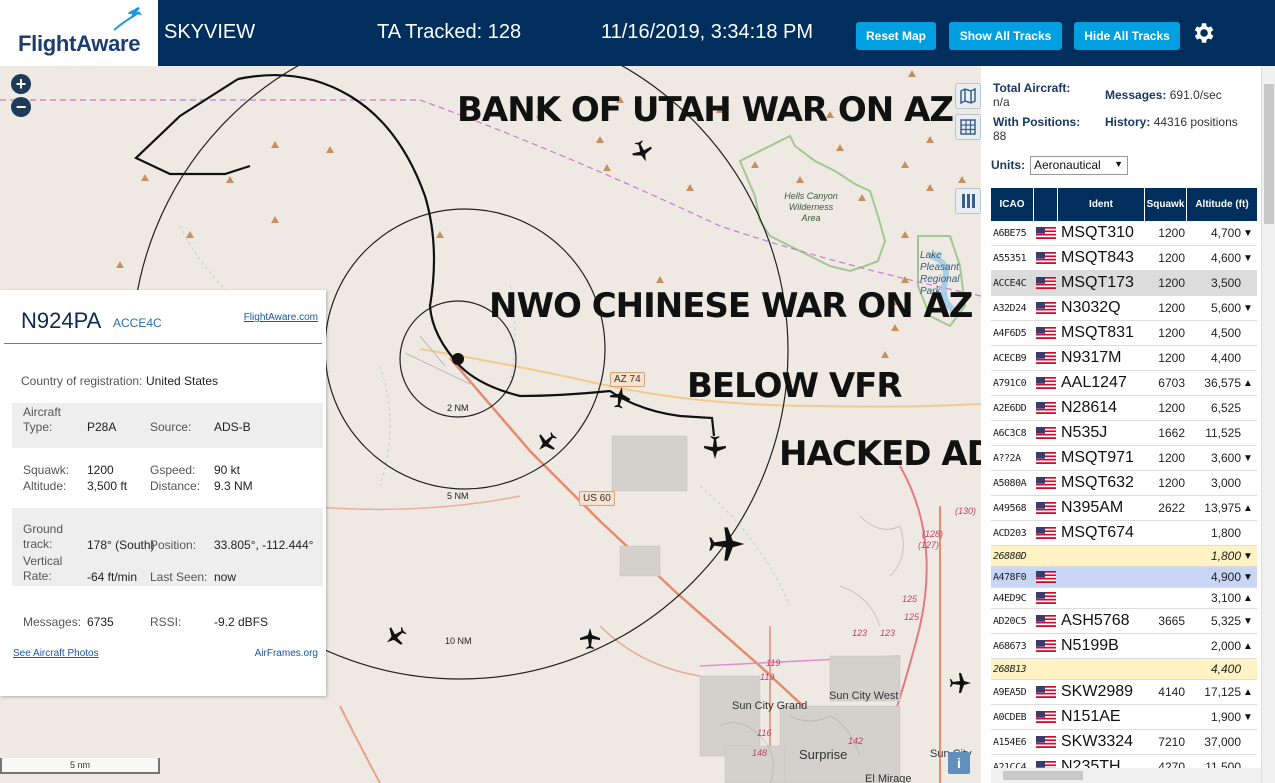  I want to click on ident-cell: N151AE, so click(1091, 716).